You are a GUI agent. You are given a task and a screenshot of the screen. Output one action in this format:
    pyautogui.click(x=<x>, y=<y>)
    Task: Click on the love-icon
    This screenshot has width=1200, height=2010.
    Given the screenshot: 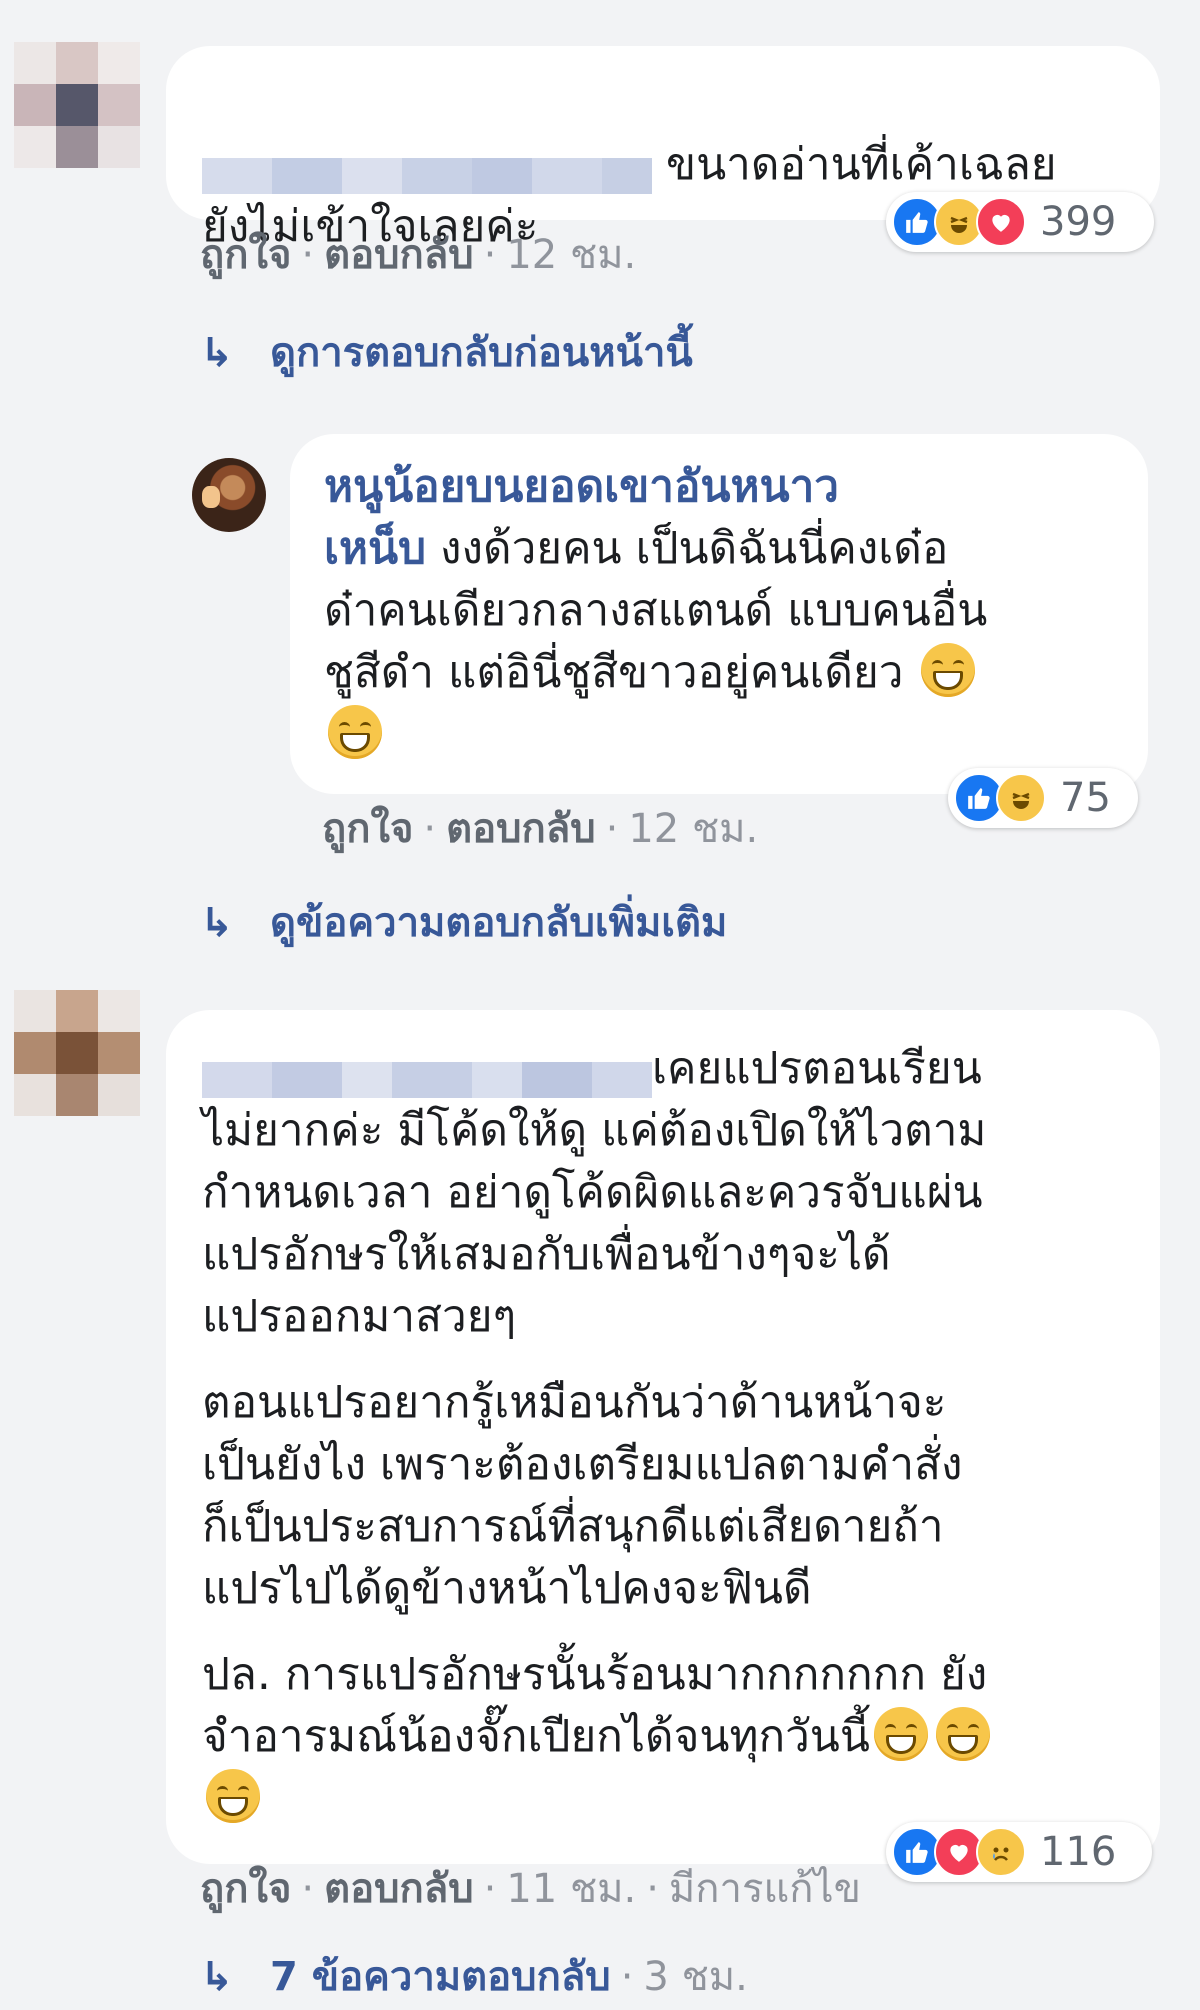 What is the action you would take?
    pyautogui.click(x=1001, y=222)
    